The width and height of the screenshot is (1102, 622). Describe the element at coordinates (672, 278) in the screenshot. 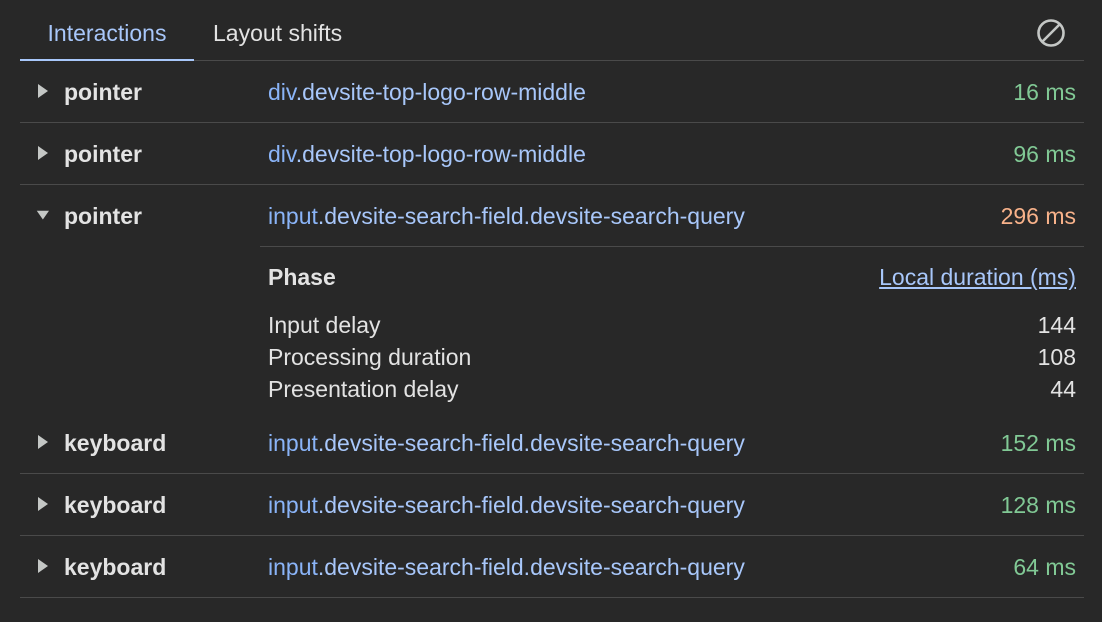

I see `phase-table-header: Phase Local duration (ms)` at that location.